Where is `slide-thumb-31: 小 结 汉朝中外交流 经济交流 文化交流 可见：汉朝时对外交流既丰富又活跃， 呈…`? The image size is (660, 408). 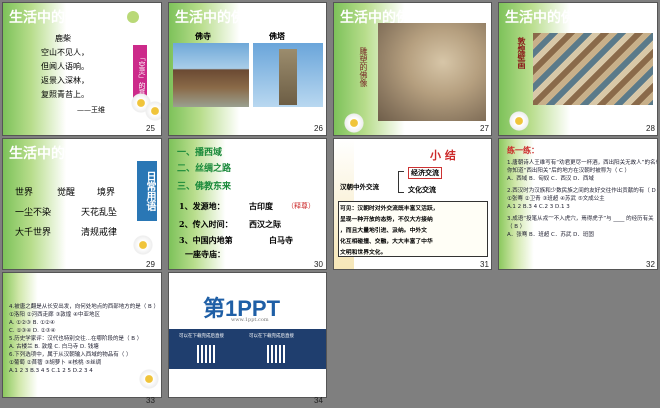 slide-thumb-31: 小 结 汉朝中外交流 经济交流 文化交流 可见：汉朝时对外交流既丰富又活跃， 呈… is located at coordinates (412, 204).